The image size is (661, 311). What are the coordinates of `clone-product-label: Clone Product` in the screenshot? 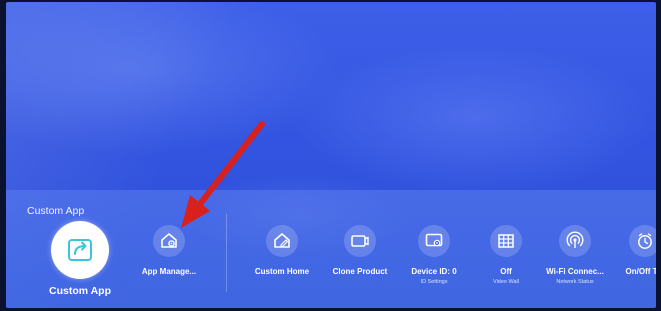 It's located at (360, 271).